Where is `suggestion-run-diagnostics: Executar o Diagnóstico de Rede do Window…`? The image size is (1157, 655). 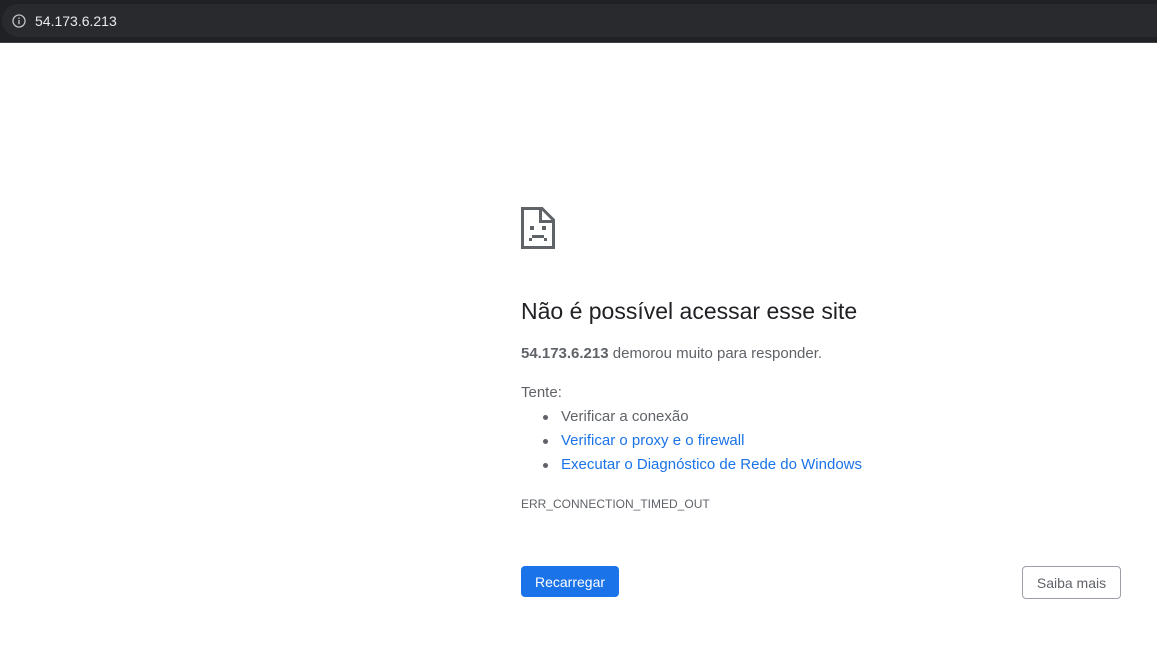
suggestion-run-diagnostics: Executar o Diagnóstico de Rede do Window… is located at coordinates (702, 468).